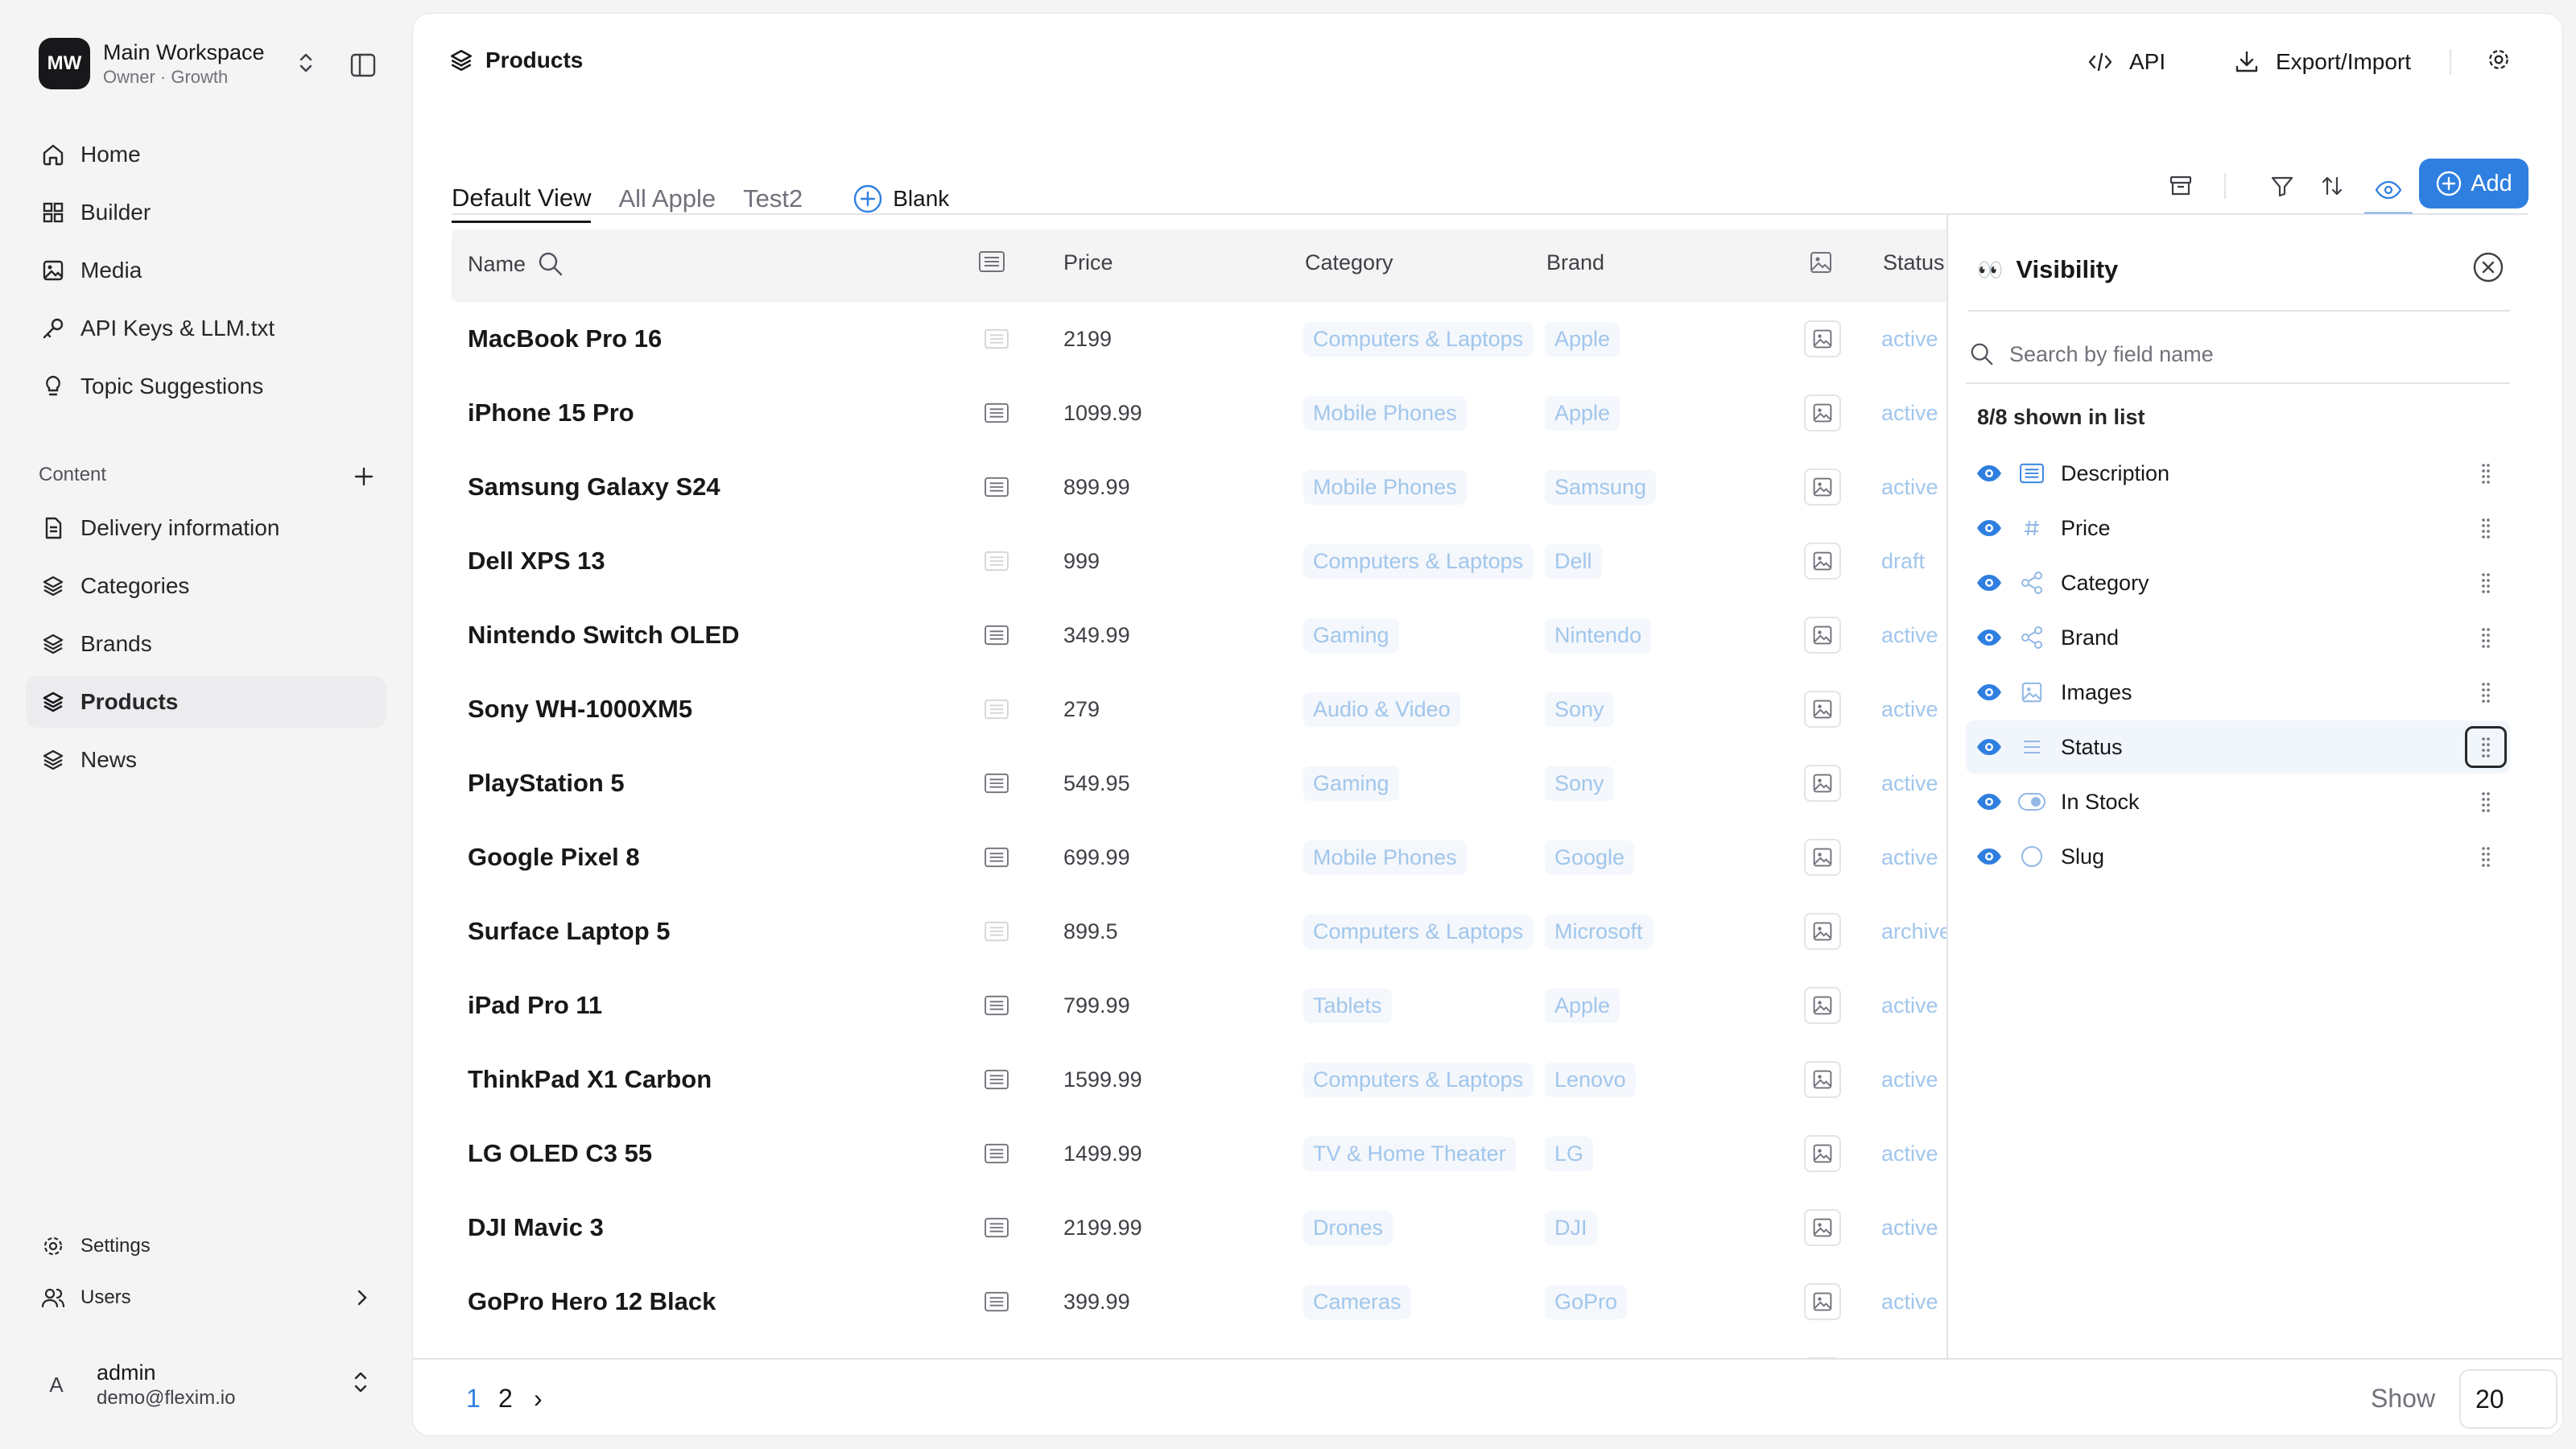 The width and height of the screenshot is (2576, 1449). What do you see at coordinates (364, 476) in the screenshot?
I see `plus-icon` at bounding box center [364, 476].